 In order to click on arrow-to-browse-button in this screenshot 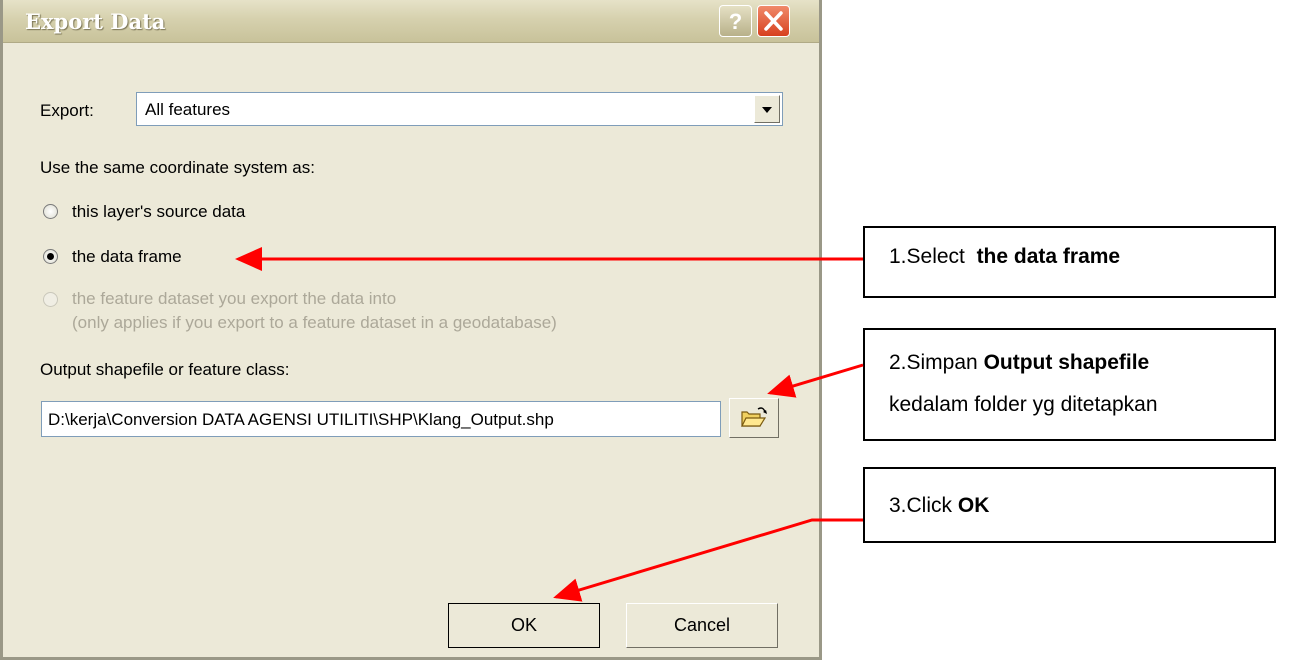, I will do `click(815, 380)`.